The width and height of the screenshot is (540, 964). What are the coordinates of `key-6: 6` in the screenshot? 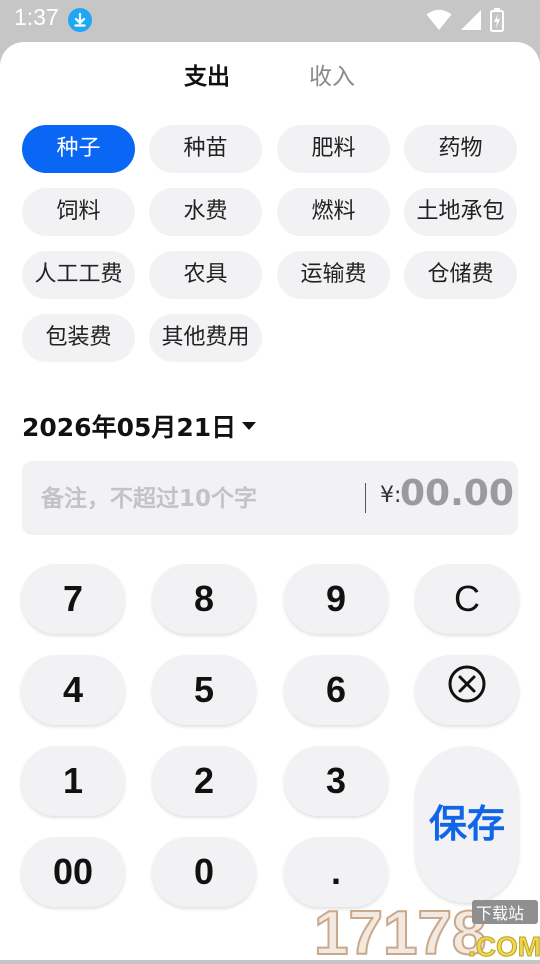 It's located at (336, 690).